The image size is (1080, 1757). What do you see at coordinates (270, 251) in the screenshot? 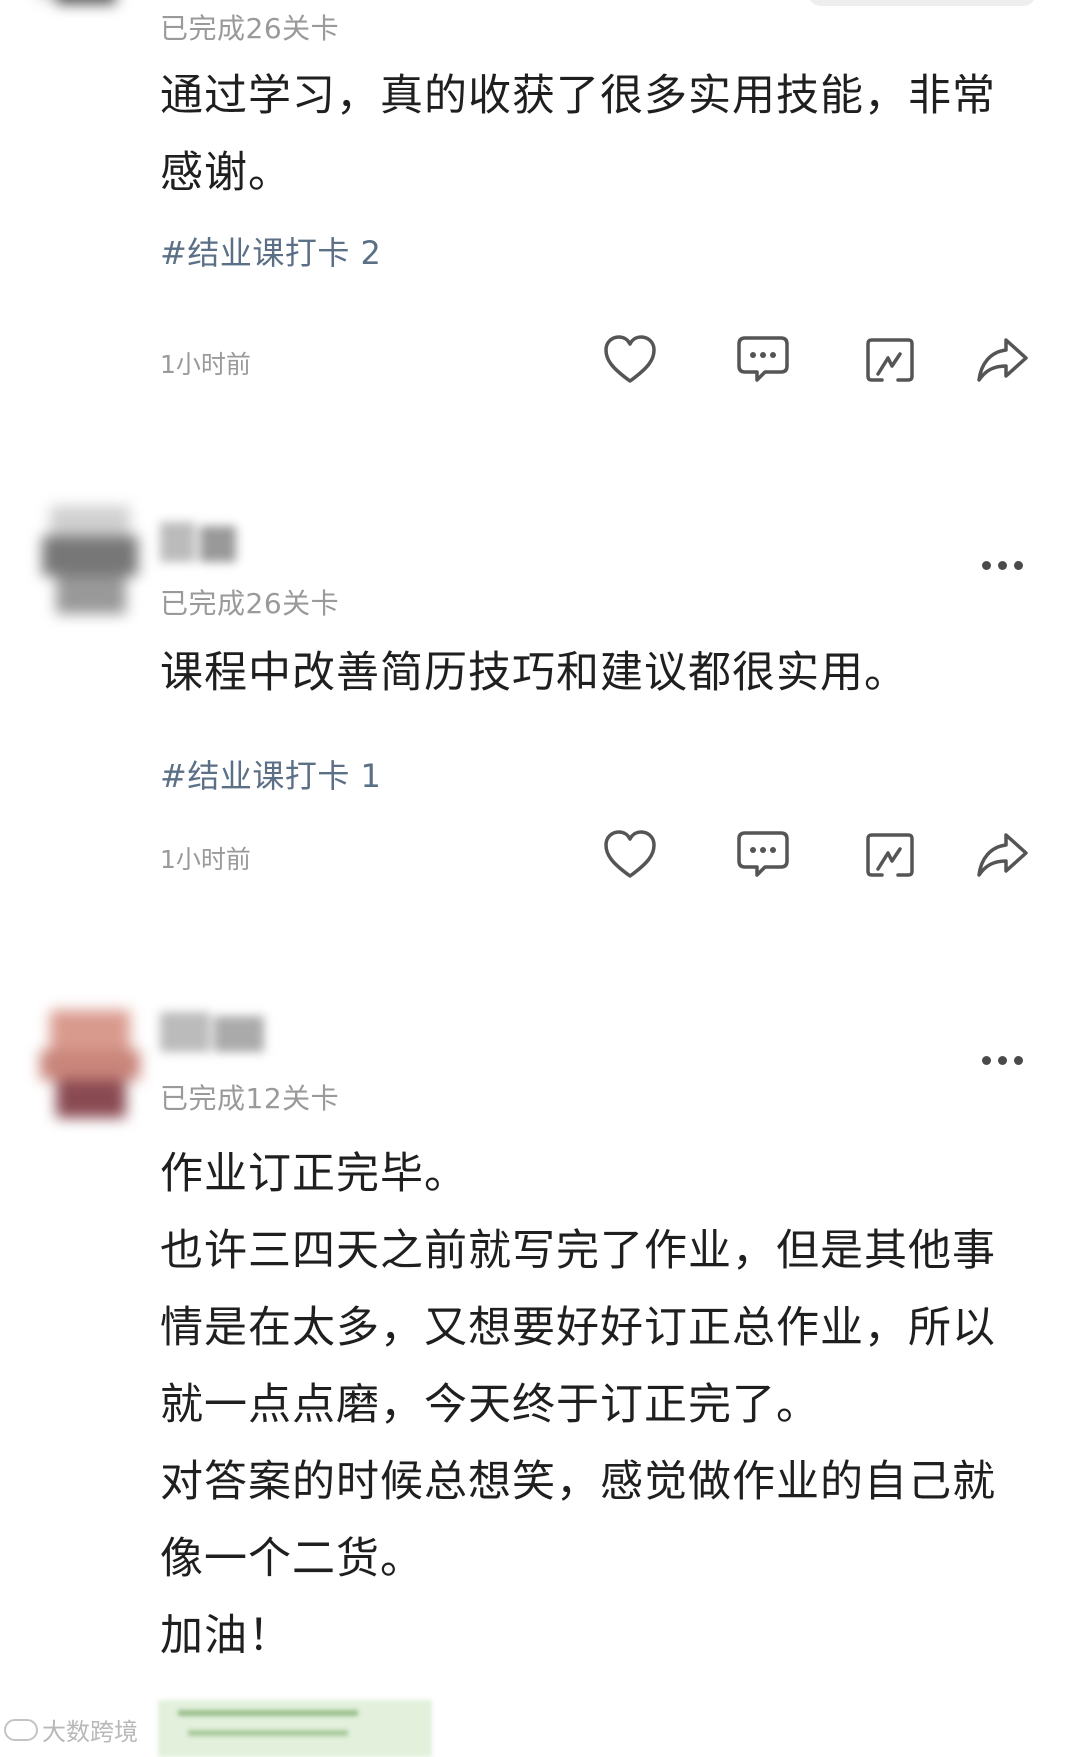
I see `post-tag-link: #结业课打卡 2` at bounding box center [270, 251].